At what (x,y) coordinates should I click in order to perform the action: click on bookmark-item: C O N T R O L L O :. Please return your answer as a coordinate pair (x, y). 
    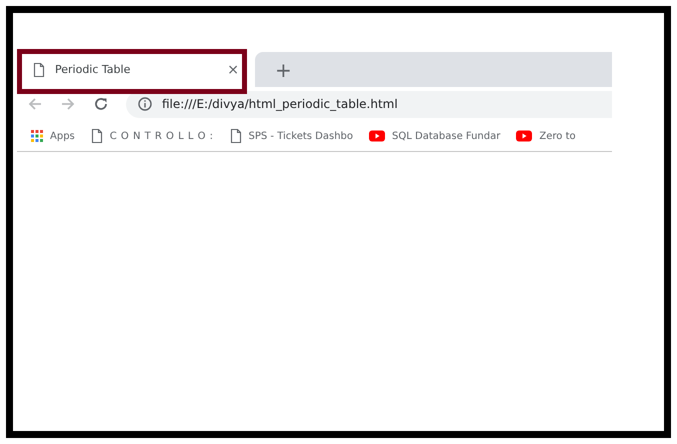
    Looking at the image, I should click on (152, 136).